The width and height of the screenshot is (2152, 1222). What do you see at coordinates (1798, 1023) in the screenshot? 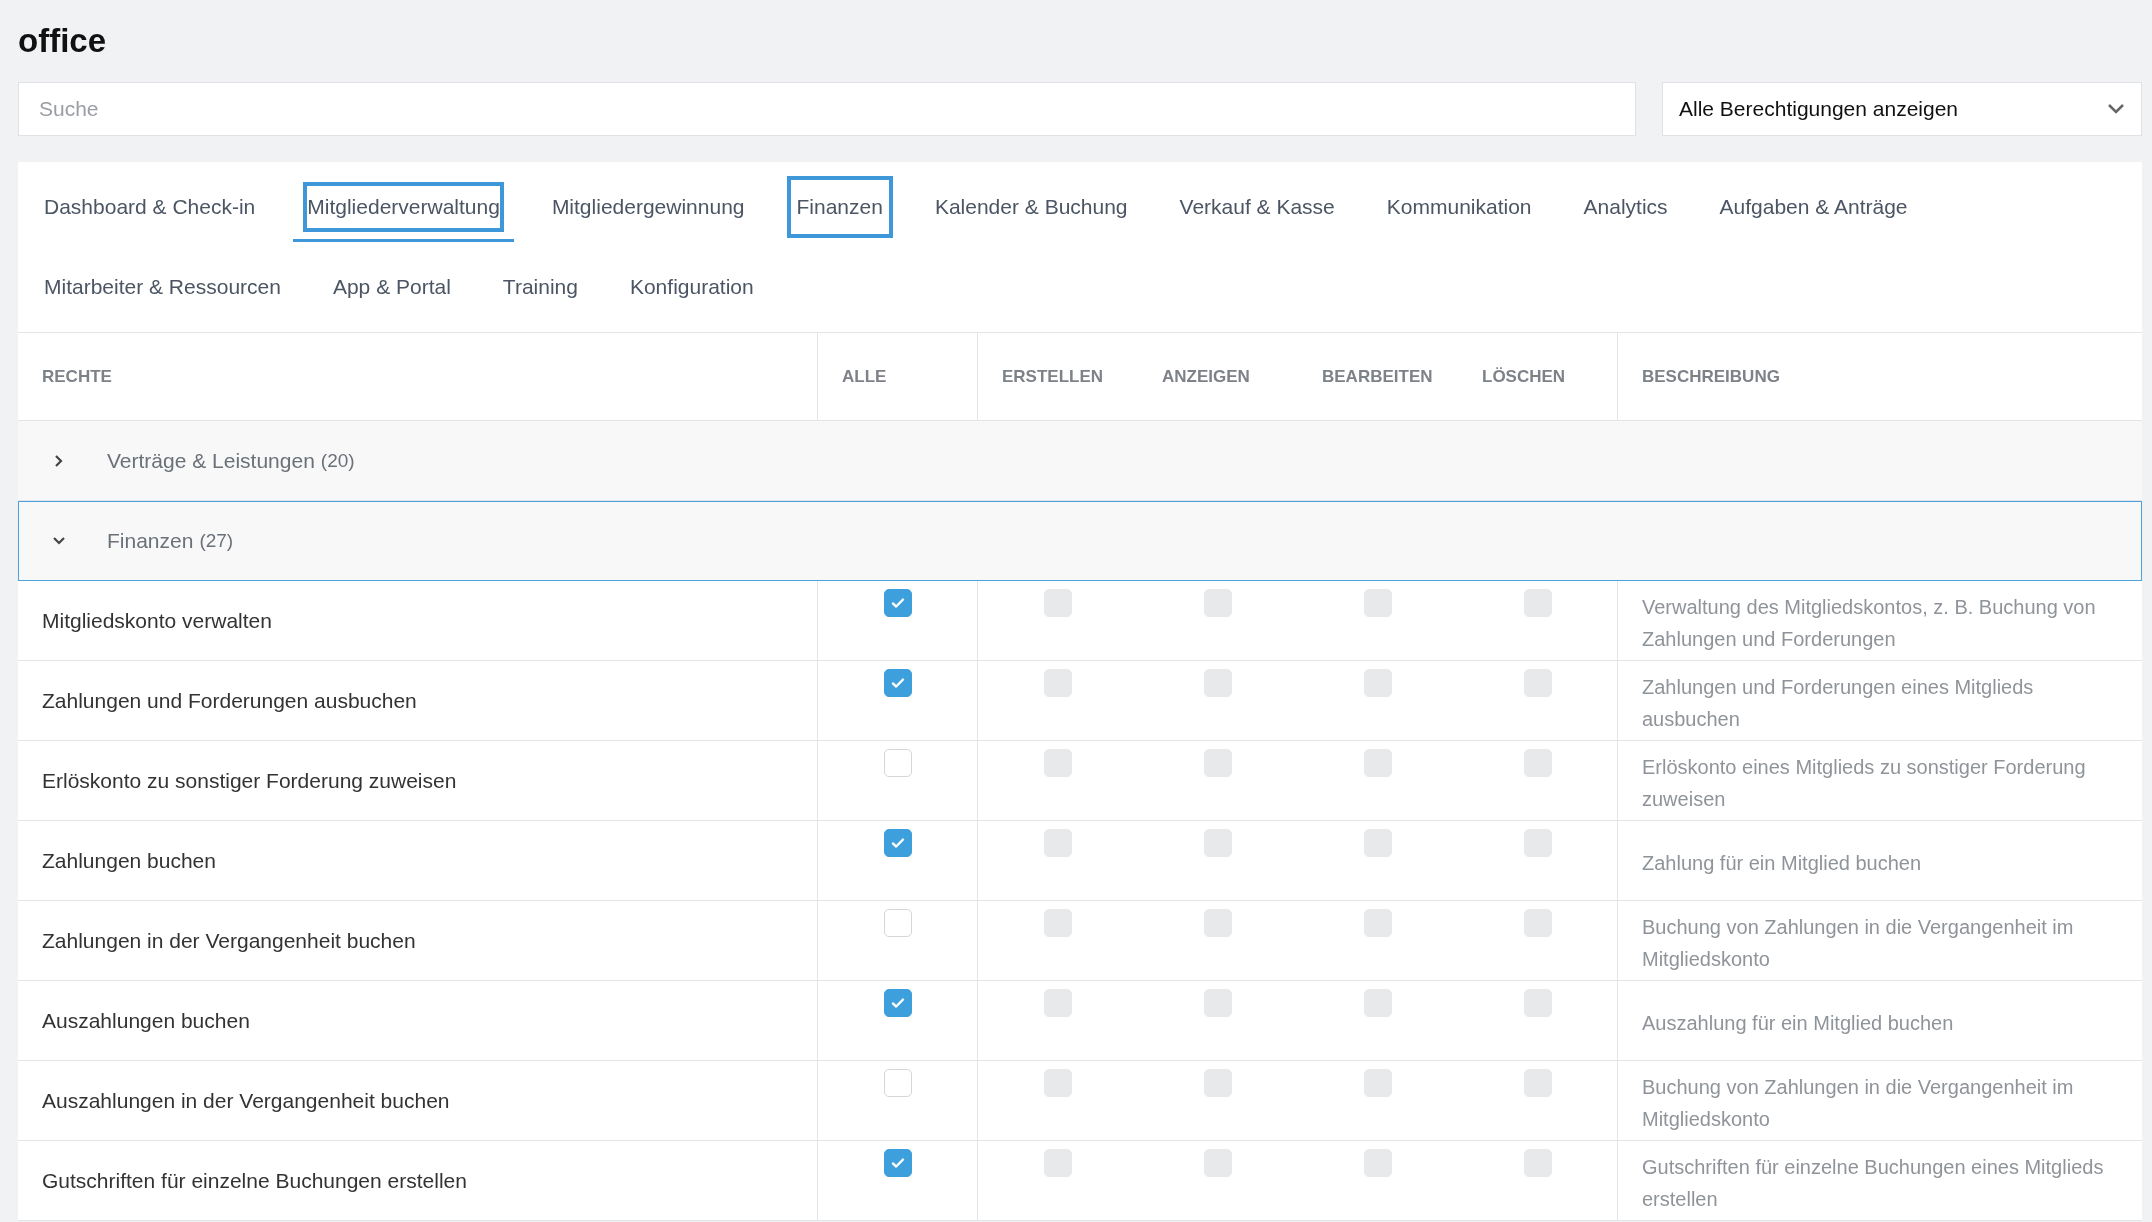
I see `permission-description: Auszahlung für ein Mitglied buchen` at bounding box center [1798, 1023].